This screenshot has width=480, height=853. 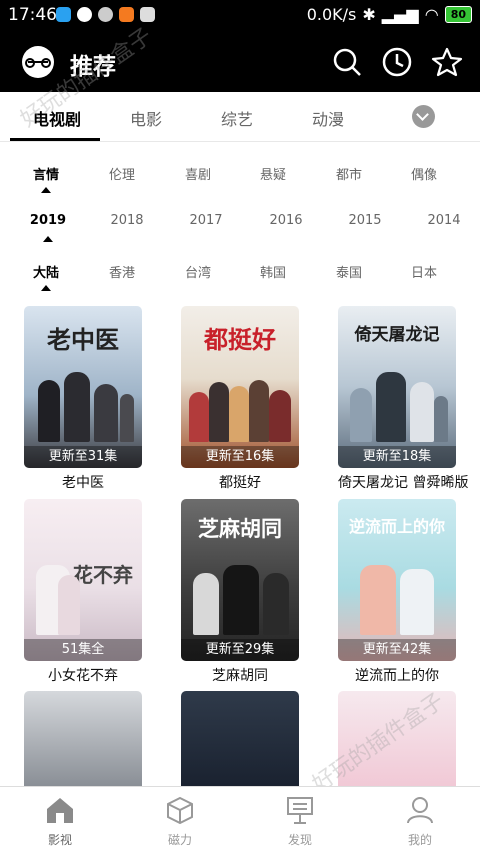 What do you see at coordinates (431, 14) in the screenshot?
I see `wifi-icon: ◠` at bounding box center [431, 14].